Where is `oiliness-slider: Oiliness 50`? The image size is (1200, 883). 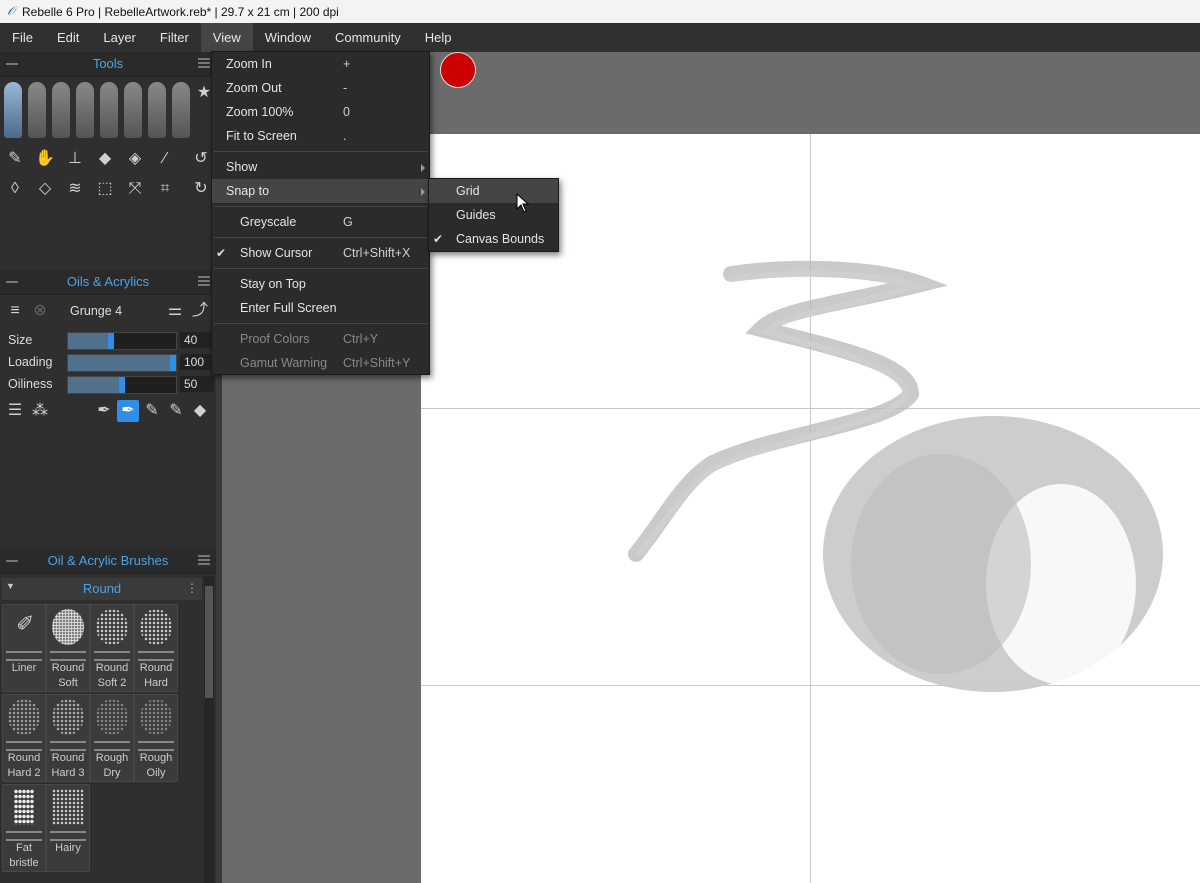 oiliness-slider: Oiliness 50 is located at coordinates (108, 385).